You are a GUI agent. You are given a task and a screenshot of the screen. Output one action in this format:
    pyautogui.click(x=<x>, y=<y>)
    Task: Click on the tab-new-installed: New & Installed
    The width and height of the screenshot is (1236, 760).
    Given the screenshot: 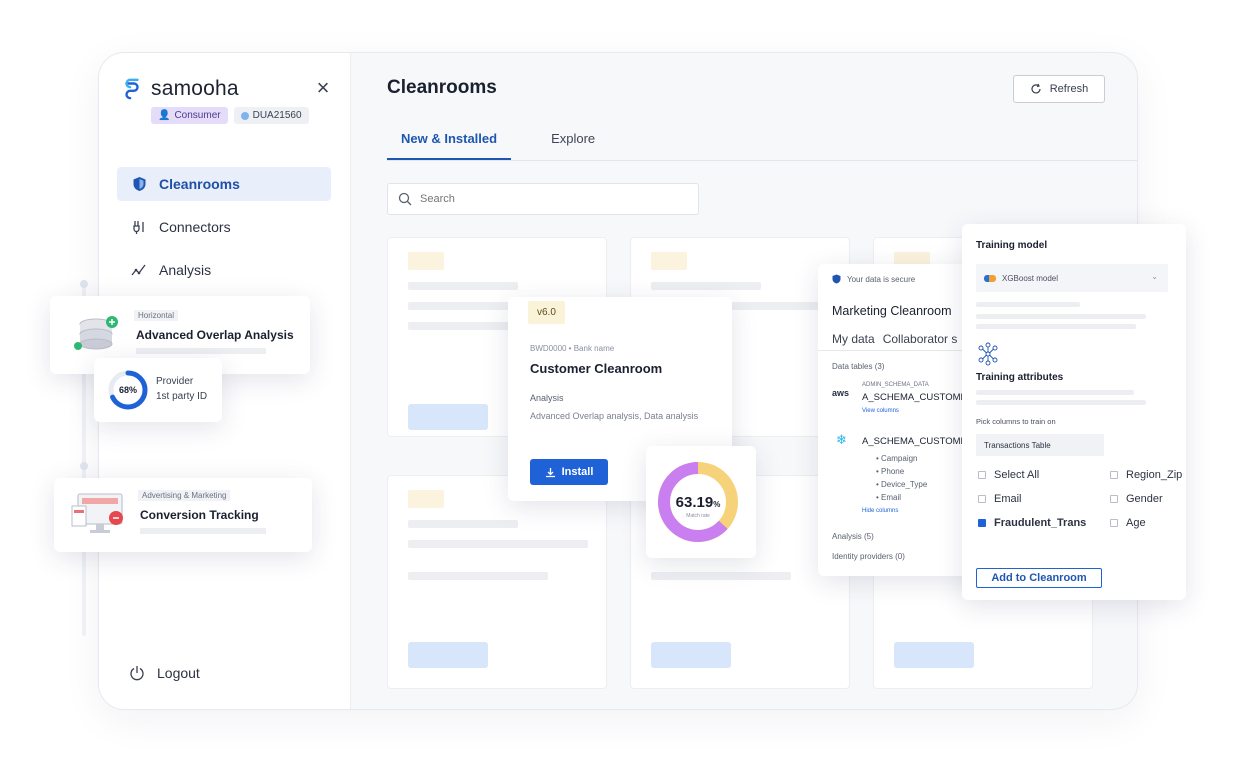 What is the action you would take?
    pyautogui.click(x=449, y=140)
    